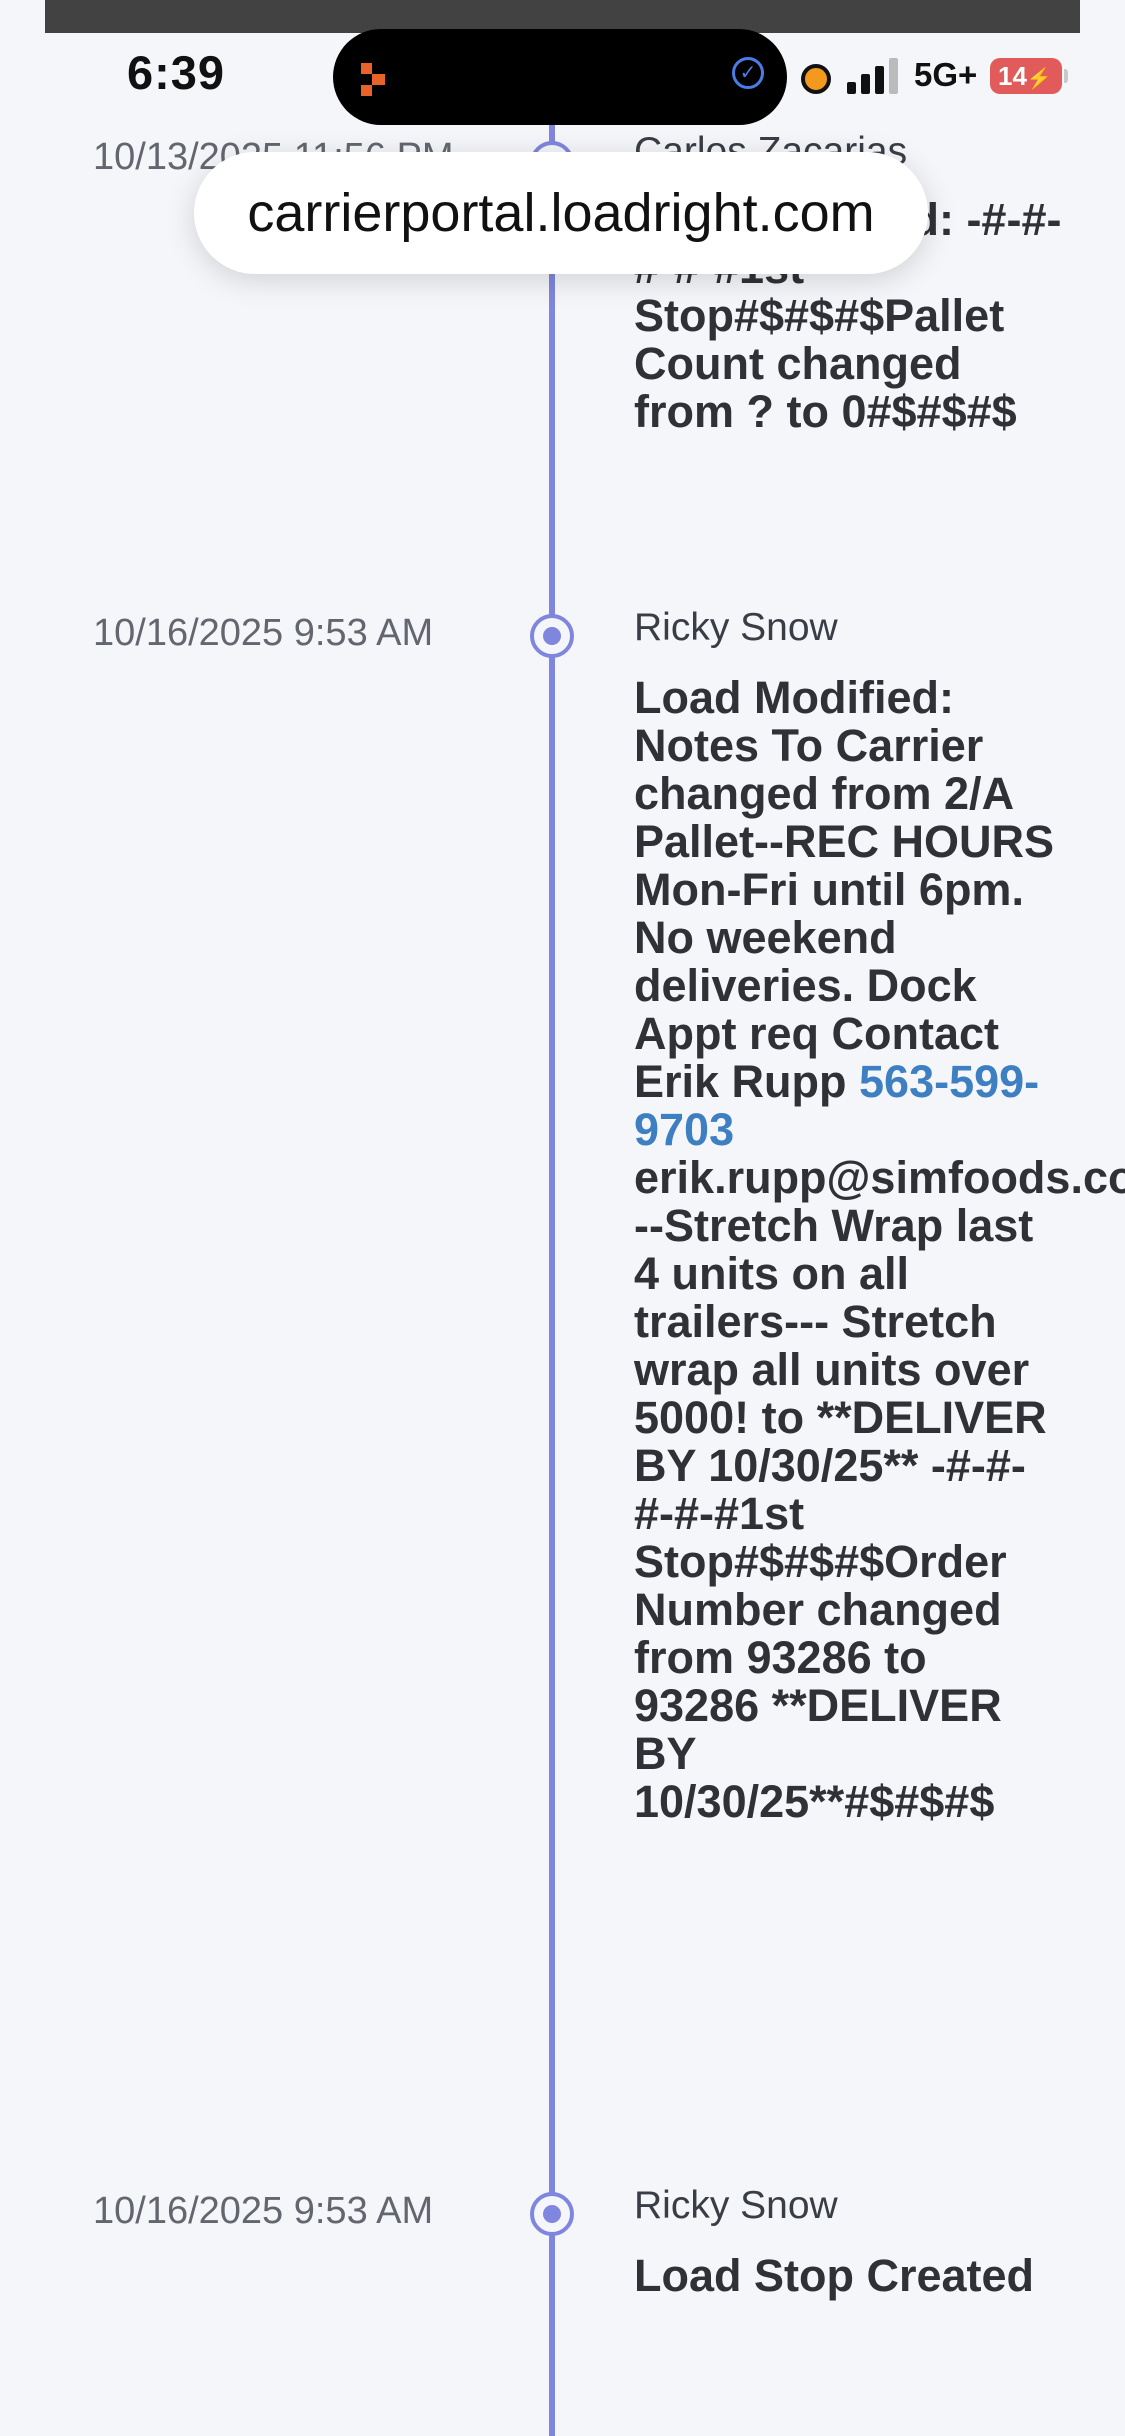 This screenshot has width=1125, height=2436. What do you see at coordinates (552, 1280) in the screenshot?
I see `timeline-line` at bounding box center [552, 1280].